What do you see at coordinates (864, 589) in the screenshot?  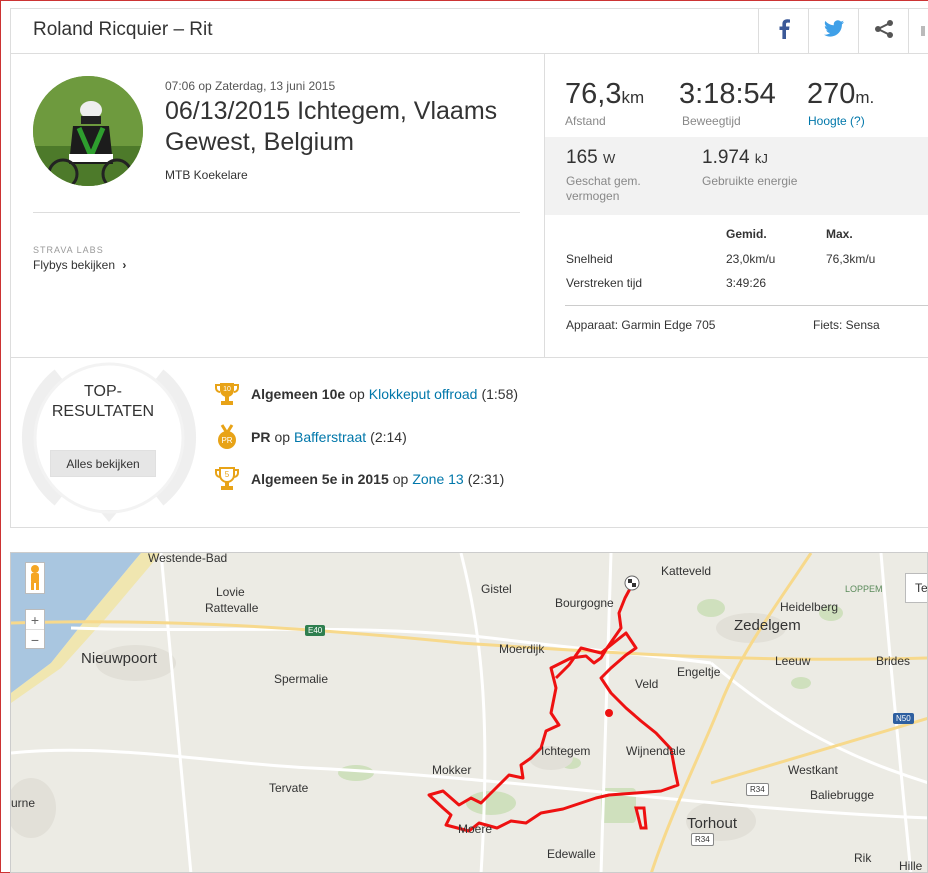 I see `map-place-label: LOPPEM` at bounding box center [864, 589].